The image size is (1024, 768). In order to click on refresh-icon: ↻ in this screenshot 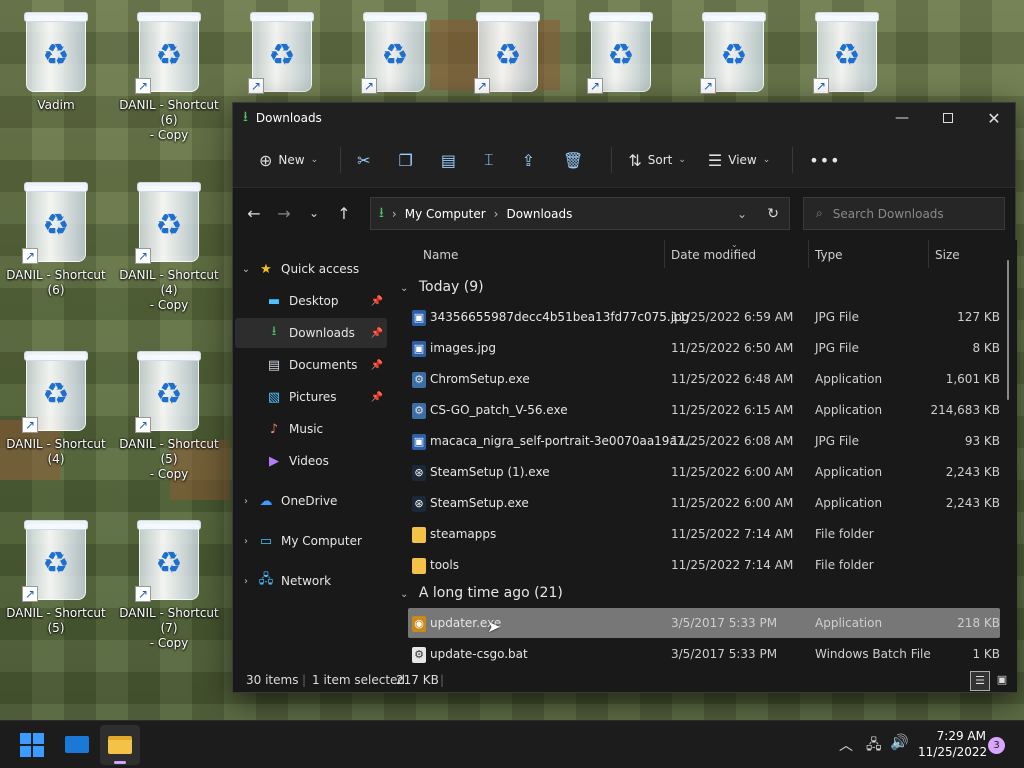, I will do `click(773, 214)`.